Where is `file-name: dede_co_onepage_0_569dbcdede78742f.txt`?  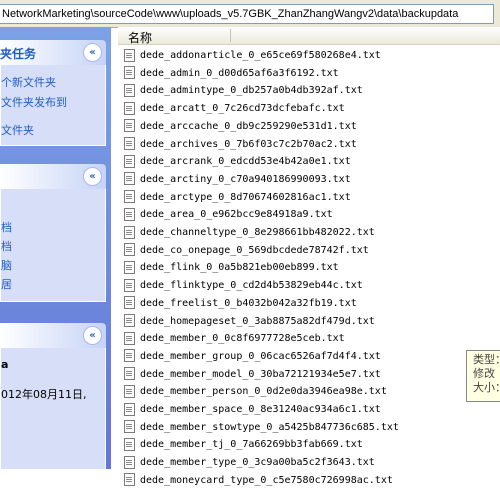
file-name: dede_co_onepage_0_569dbcdede78742f.txt is located at coordinates (254, 250).